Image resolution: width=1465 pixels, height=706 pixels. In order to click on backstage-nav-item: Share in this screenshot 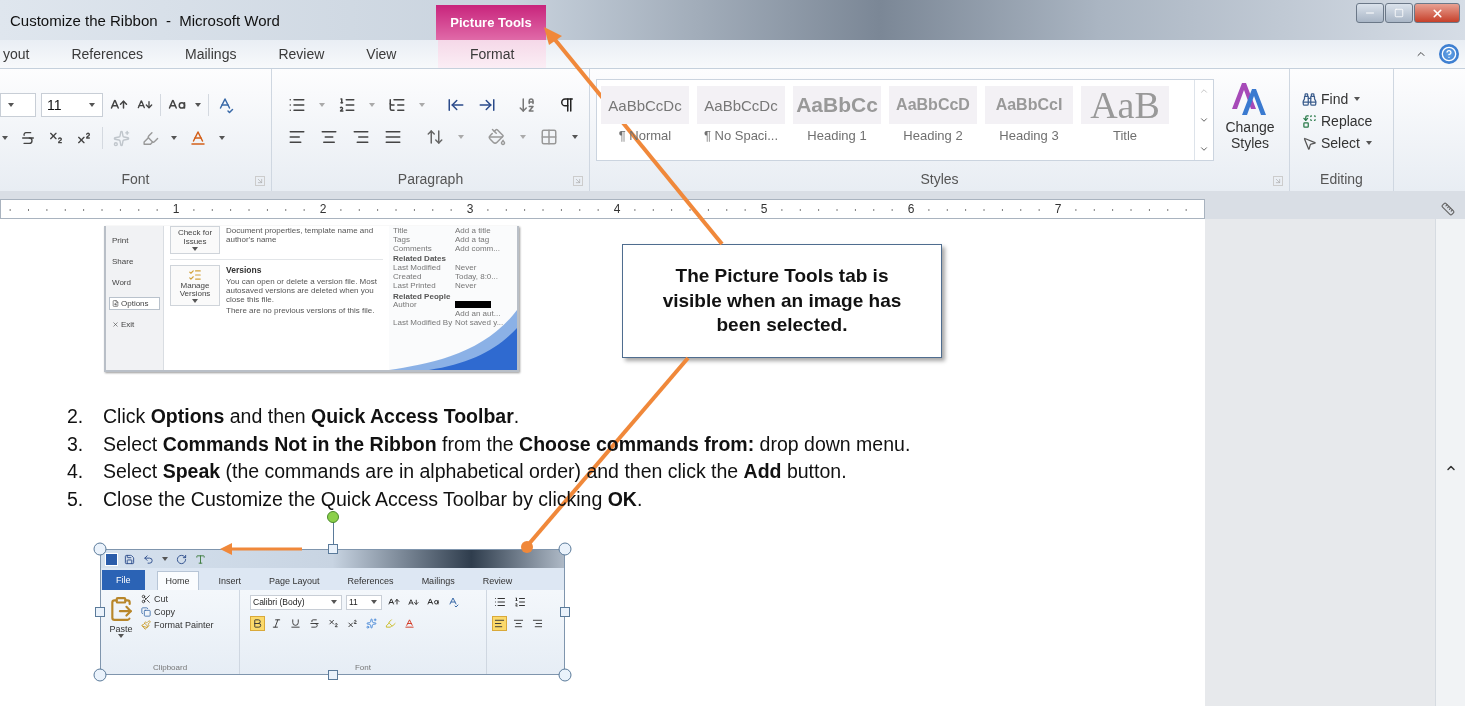, I will do `click(134, 261)`.